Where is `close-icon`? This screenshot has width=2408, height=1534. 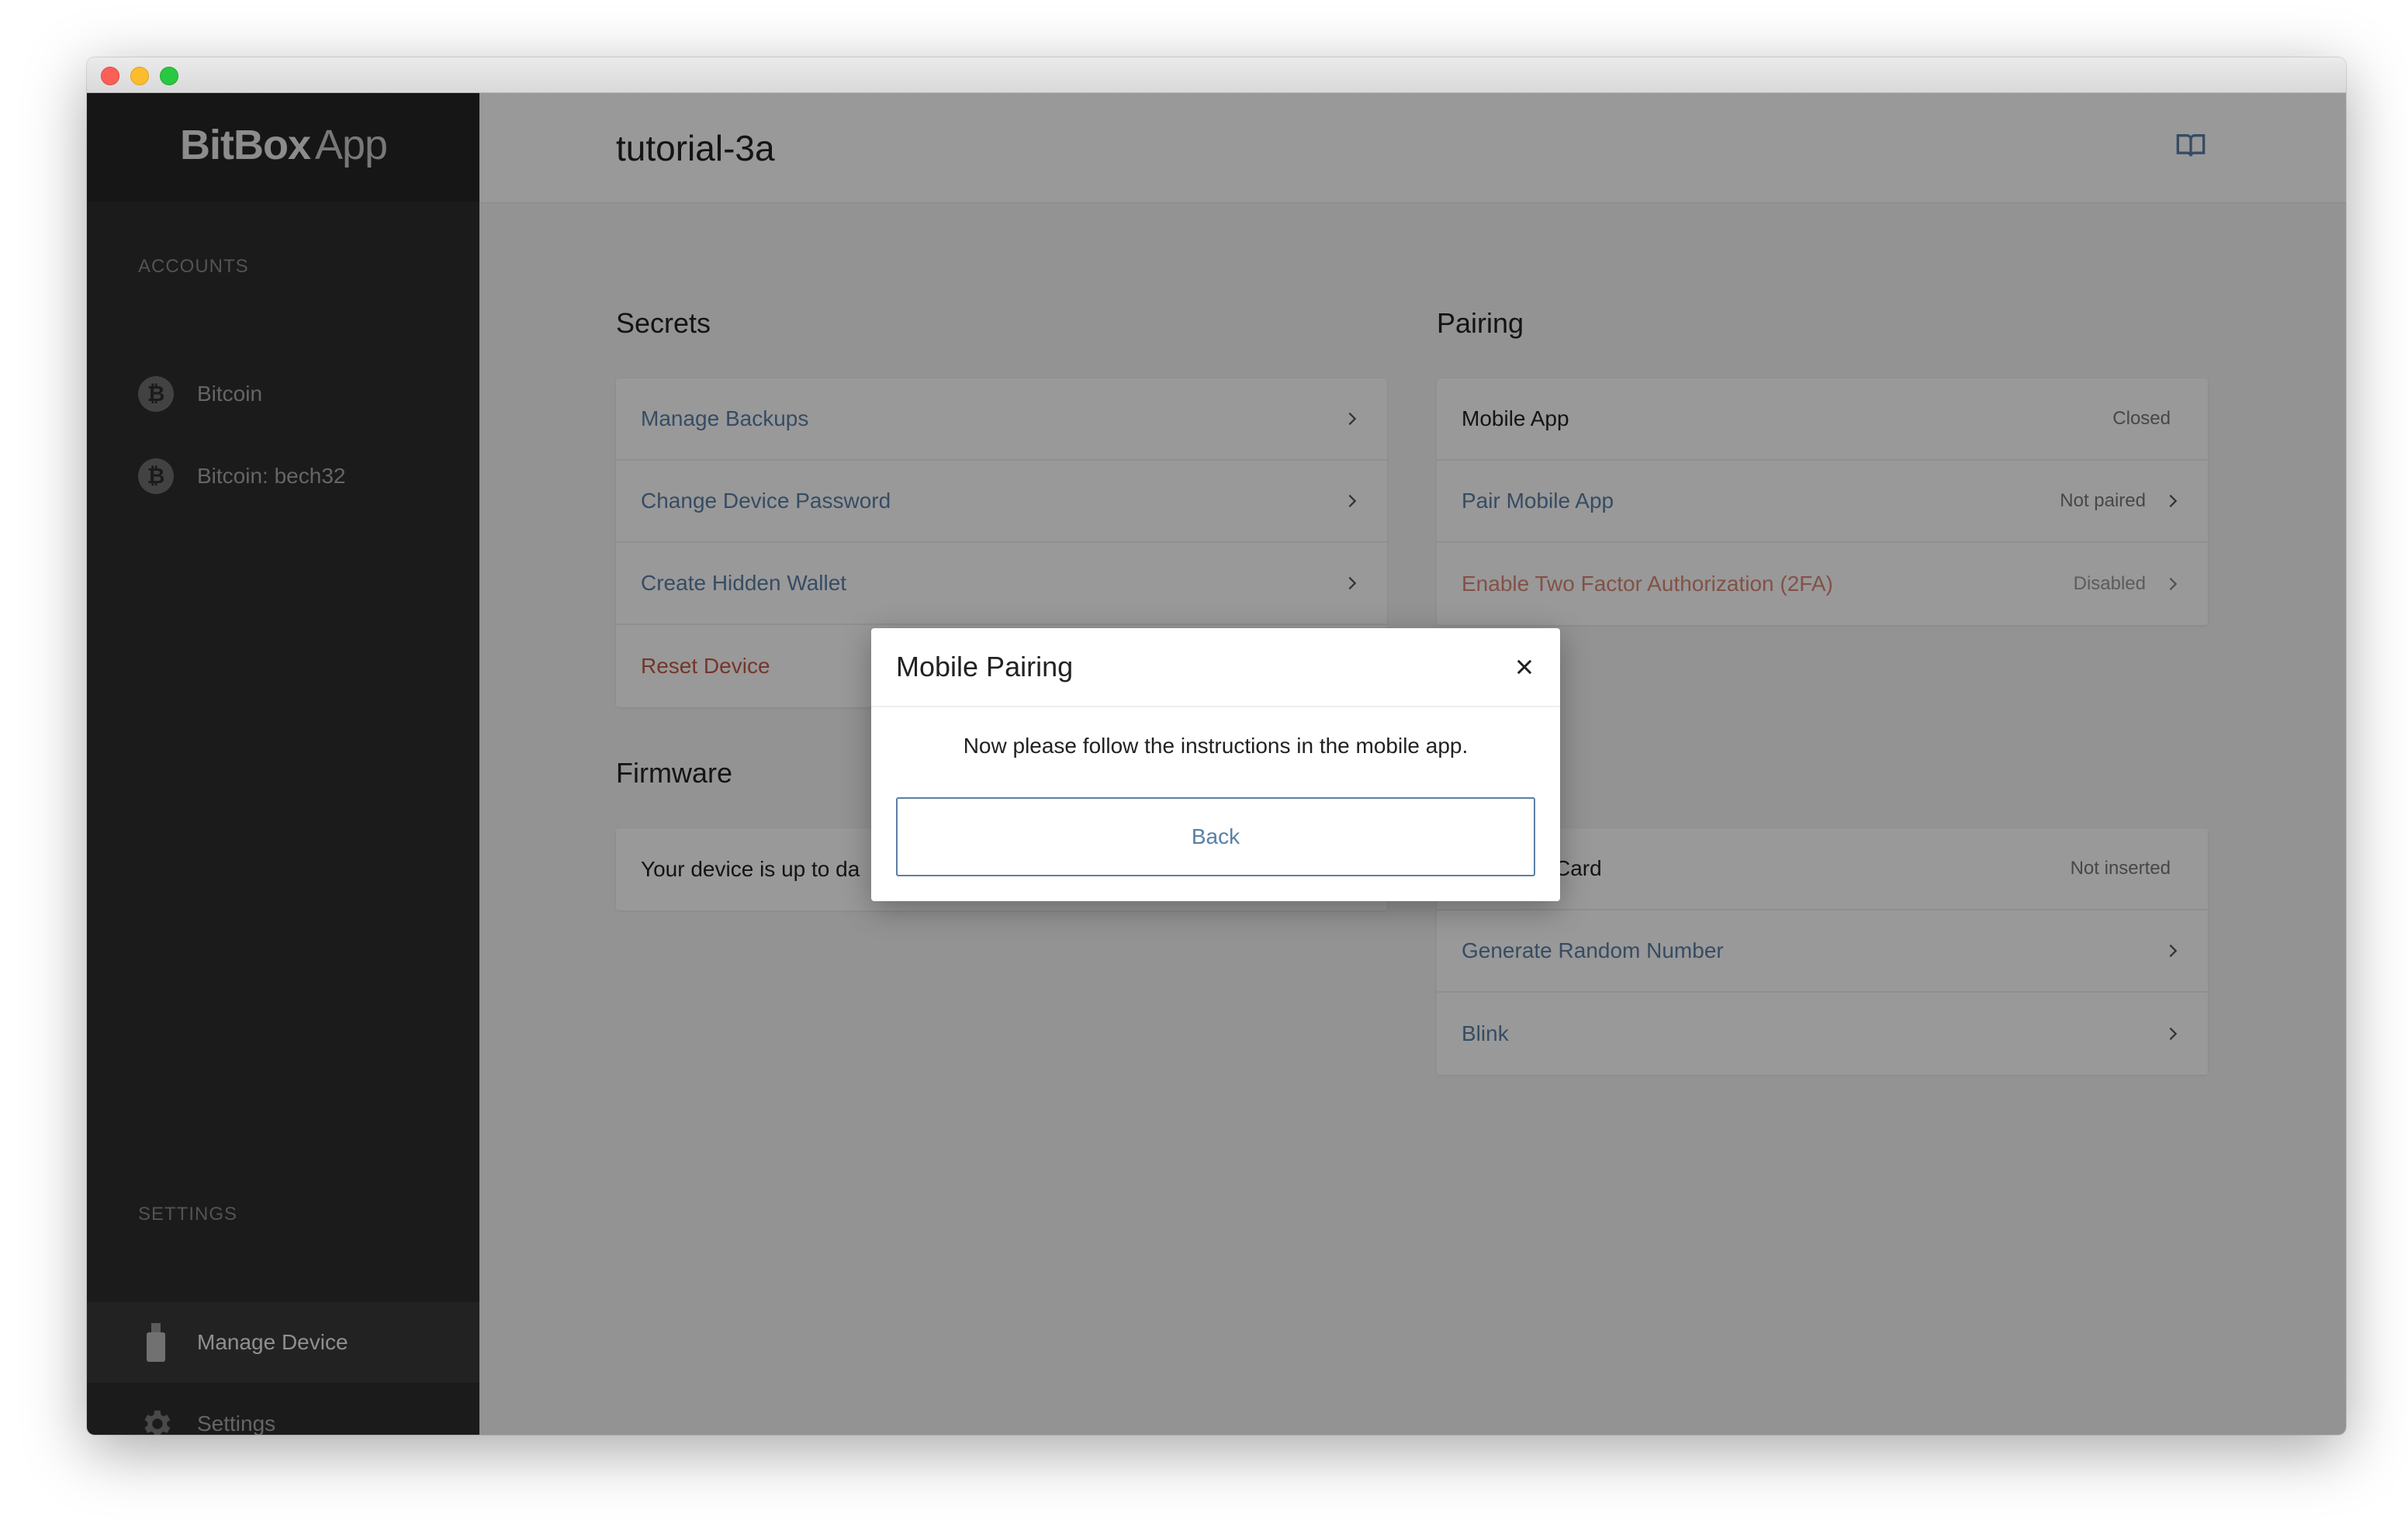 close-icon is located at coordinates (1524, 667).